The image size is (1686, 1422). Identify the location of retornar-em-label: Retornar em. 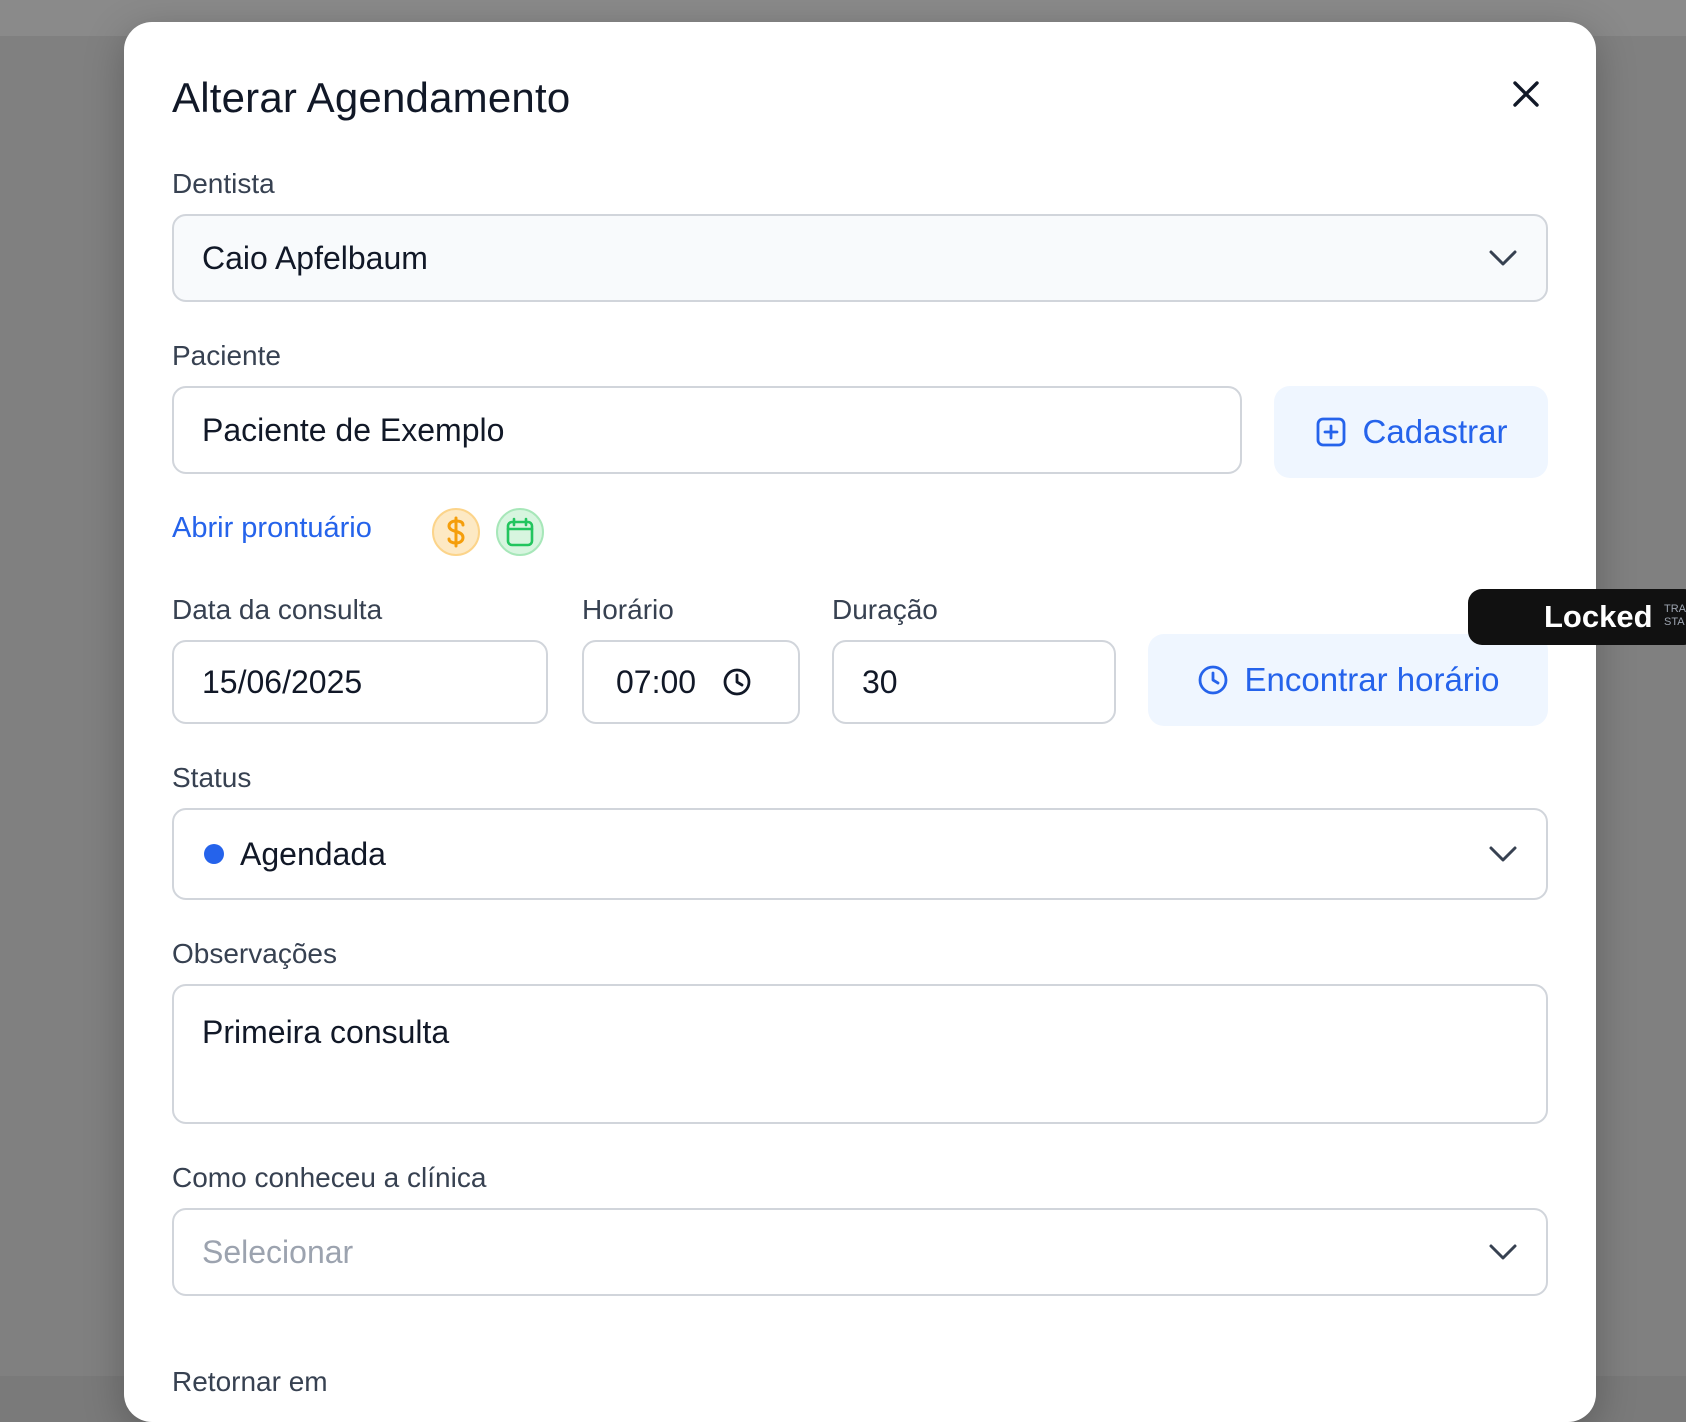
(250, 1381).